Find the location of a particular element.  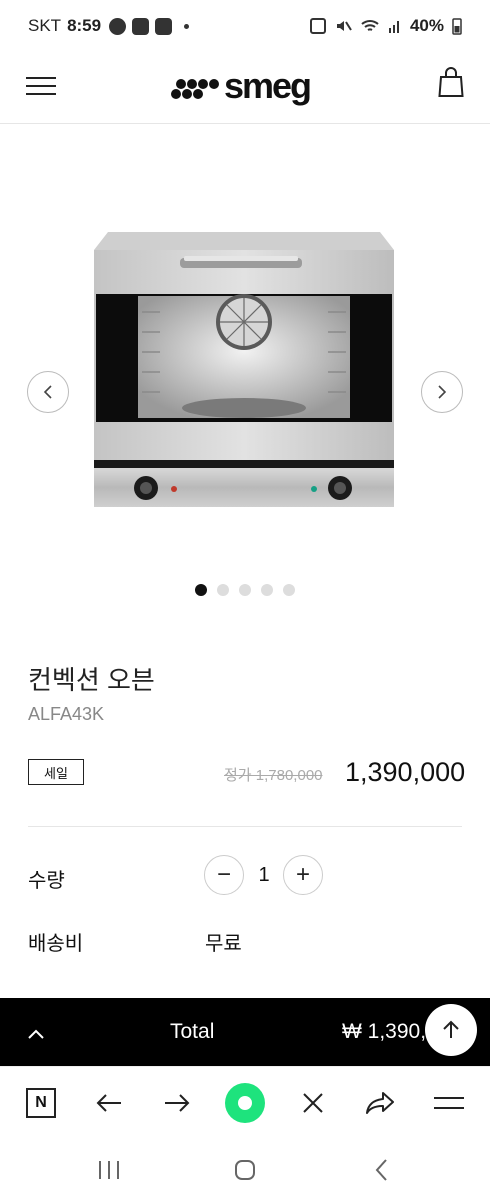

arrow-up-icon is located at coordinates (451, 1029).